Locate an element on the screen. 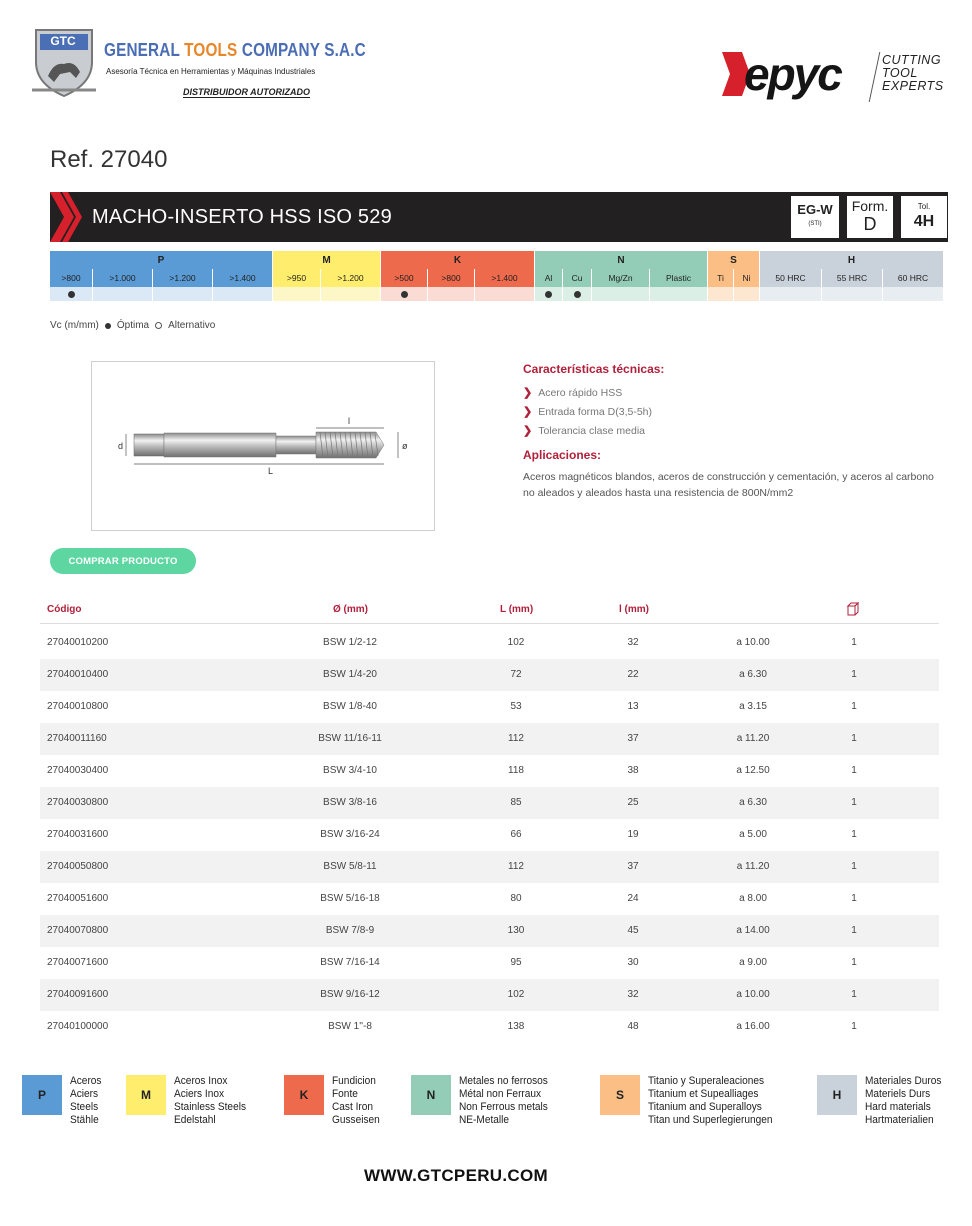 Image resolution: width=972 pixels, height=1226 pixels. alternative-circle-icon is located at coordinates (159, 325).